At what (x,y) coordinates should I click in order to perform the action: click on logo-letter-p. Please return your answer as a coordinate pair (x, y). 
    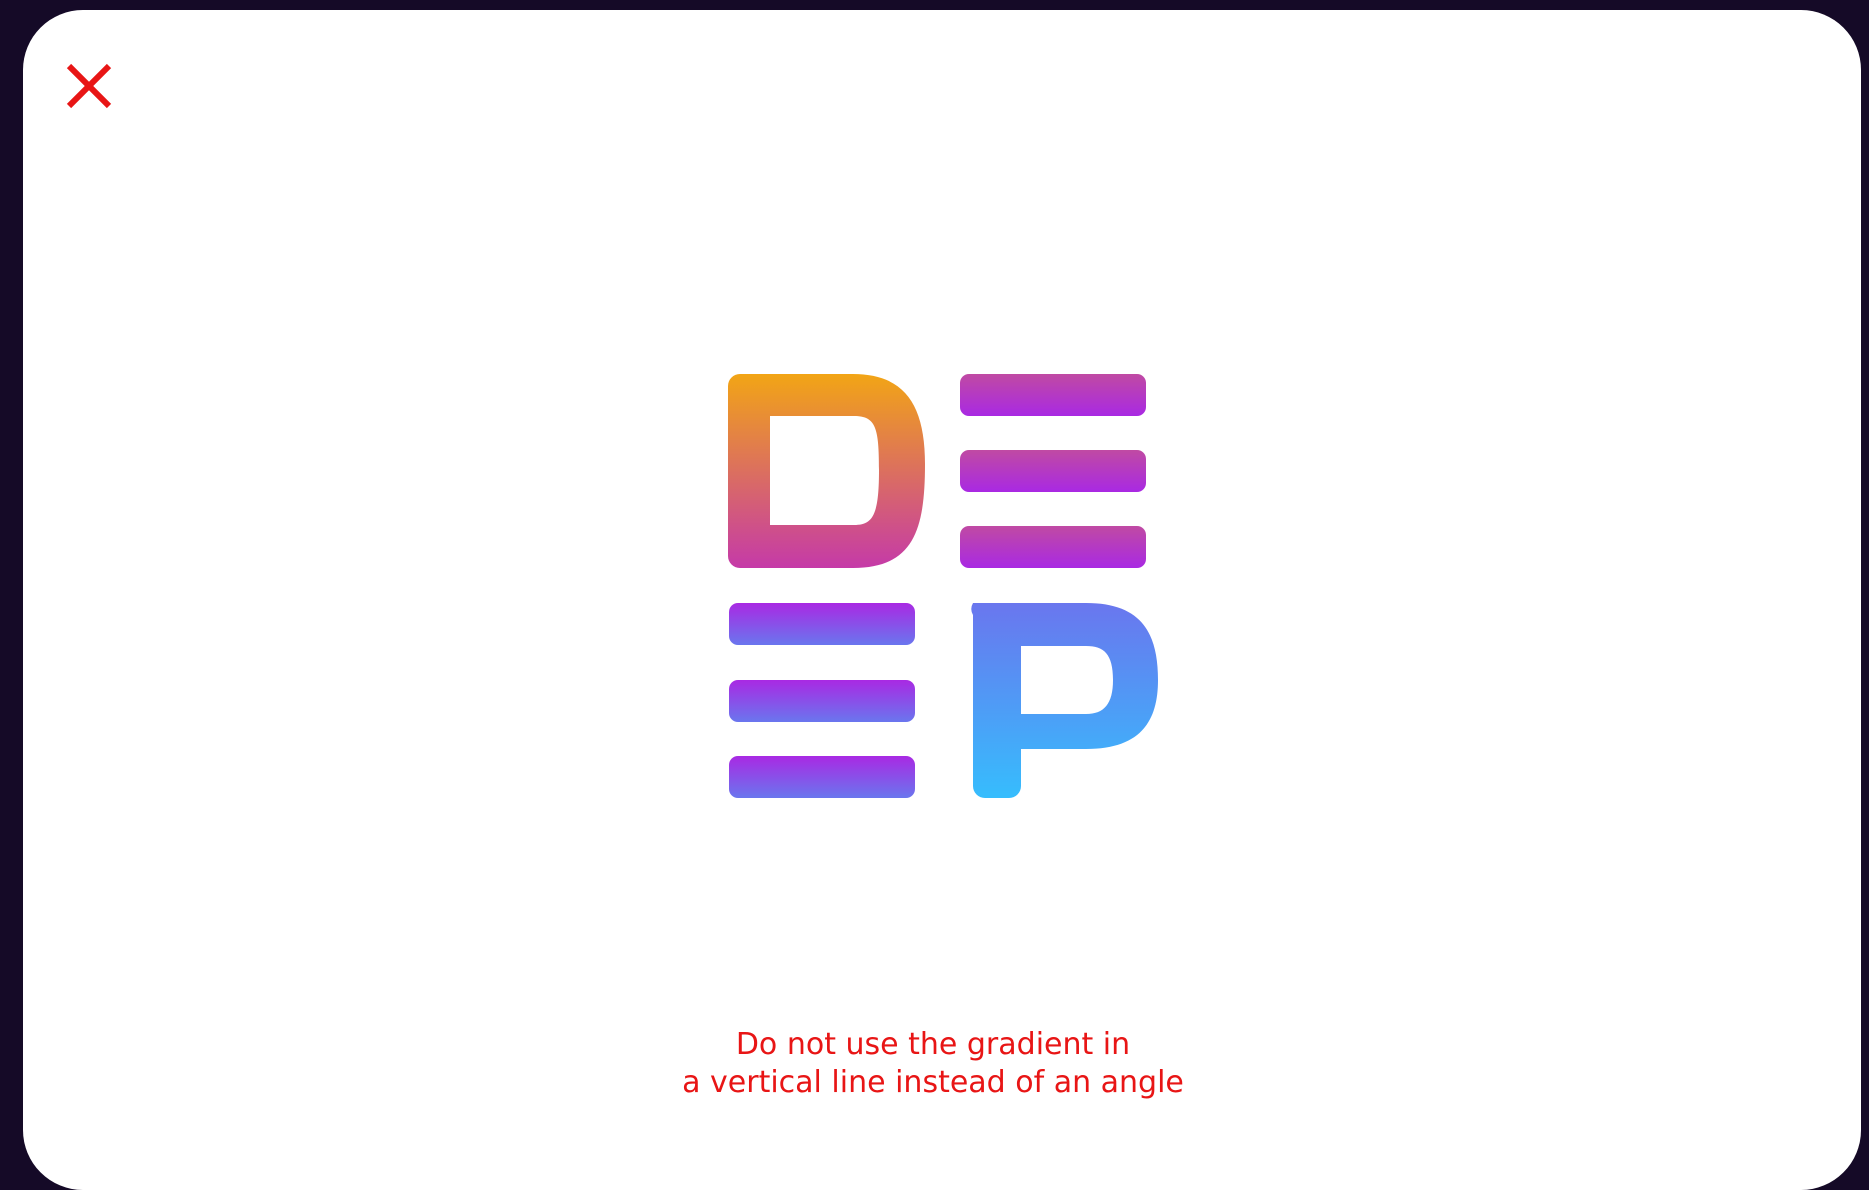
    Looking at the image, I should click on (1064, 700).